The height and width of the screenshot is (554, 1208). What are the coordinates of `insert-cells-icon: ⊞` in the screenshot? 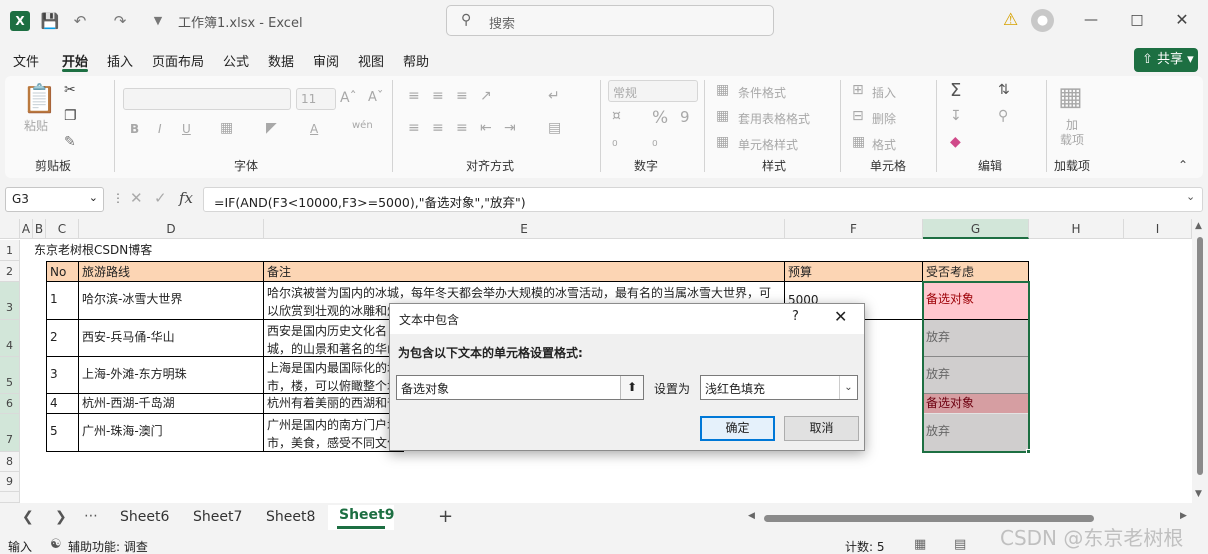 It's located at (858, 90).